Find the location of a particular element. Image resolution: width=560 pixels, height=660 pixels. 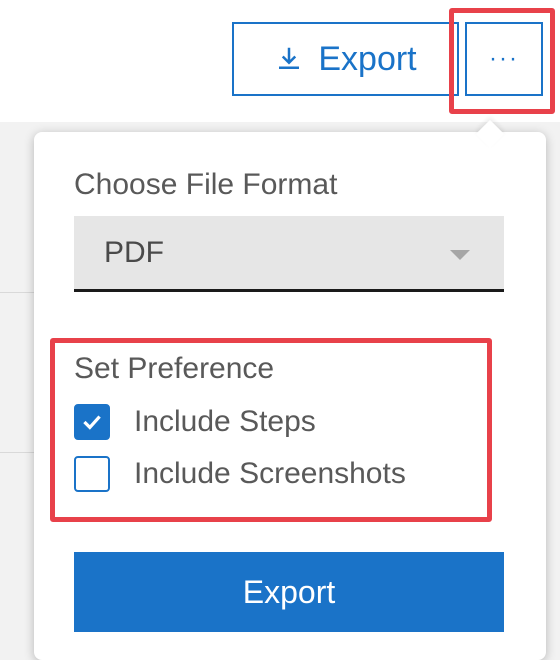

export-toolbar-label: Export is located at coordinates (367, 58).